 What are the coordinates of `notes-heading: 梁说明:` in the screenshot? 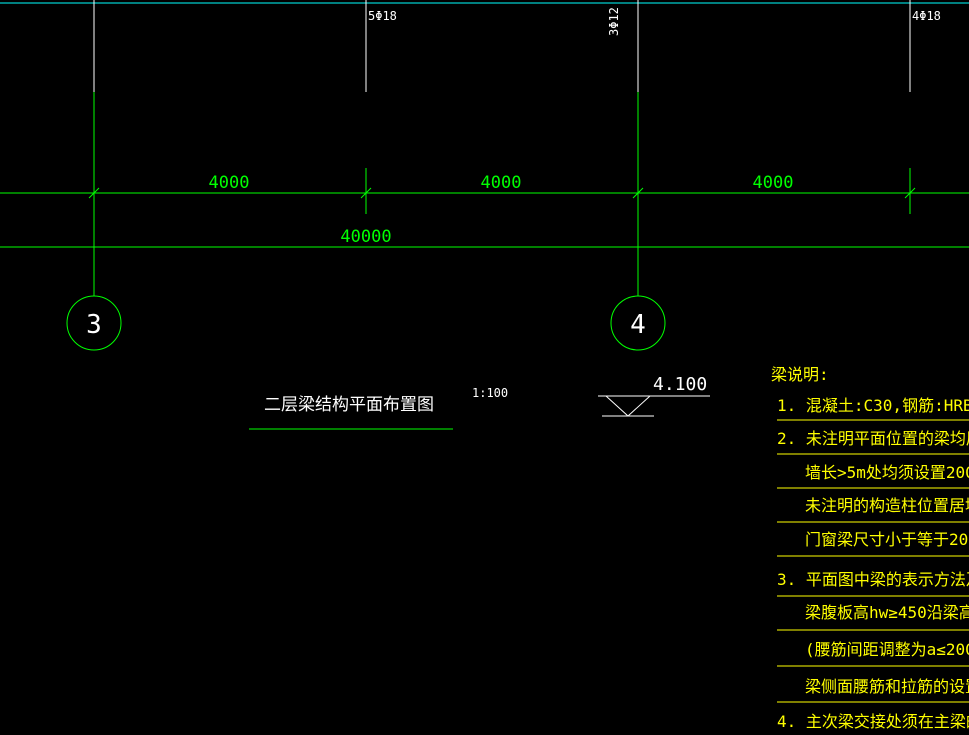 It's located at (800, 374).